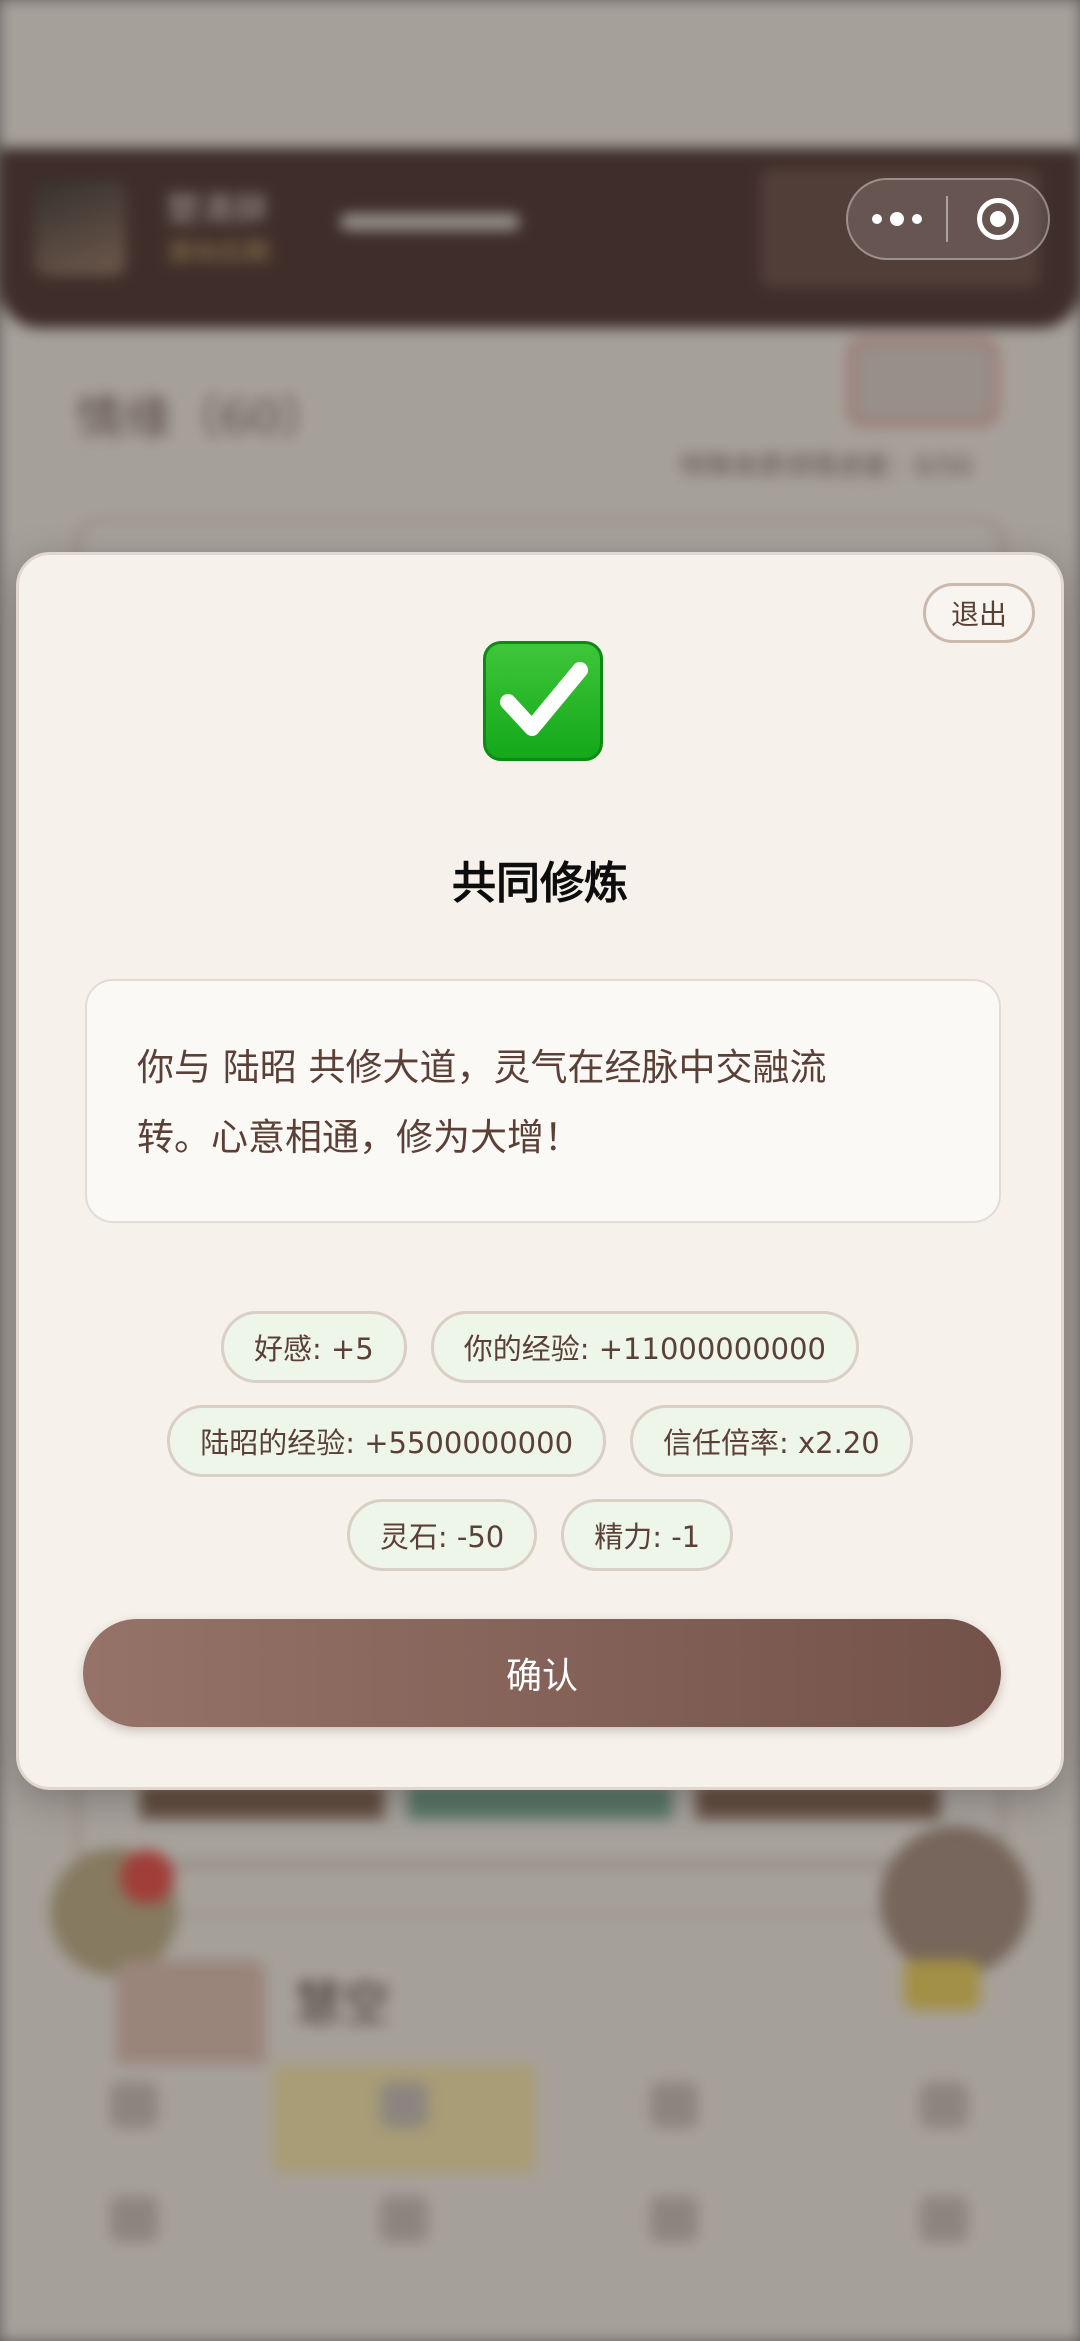 This screenshot has width=1080, height=2341. Describe the element at coordinates (387, 1441) in the screenshot. I see `partner-exp-chip: 陆昭的经验: +5500000000` at that location.